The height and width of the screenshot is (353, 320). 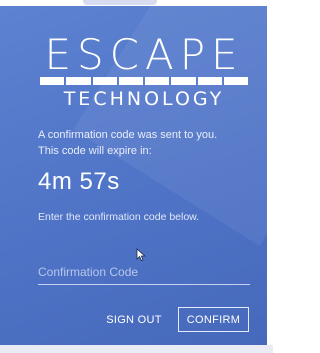 I want to click on escape-technology-logo: ESCAPE TECHNOLOGY, so click(x=144, y=73).